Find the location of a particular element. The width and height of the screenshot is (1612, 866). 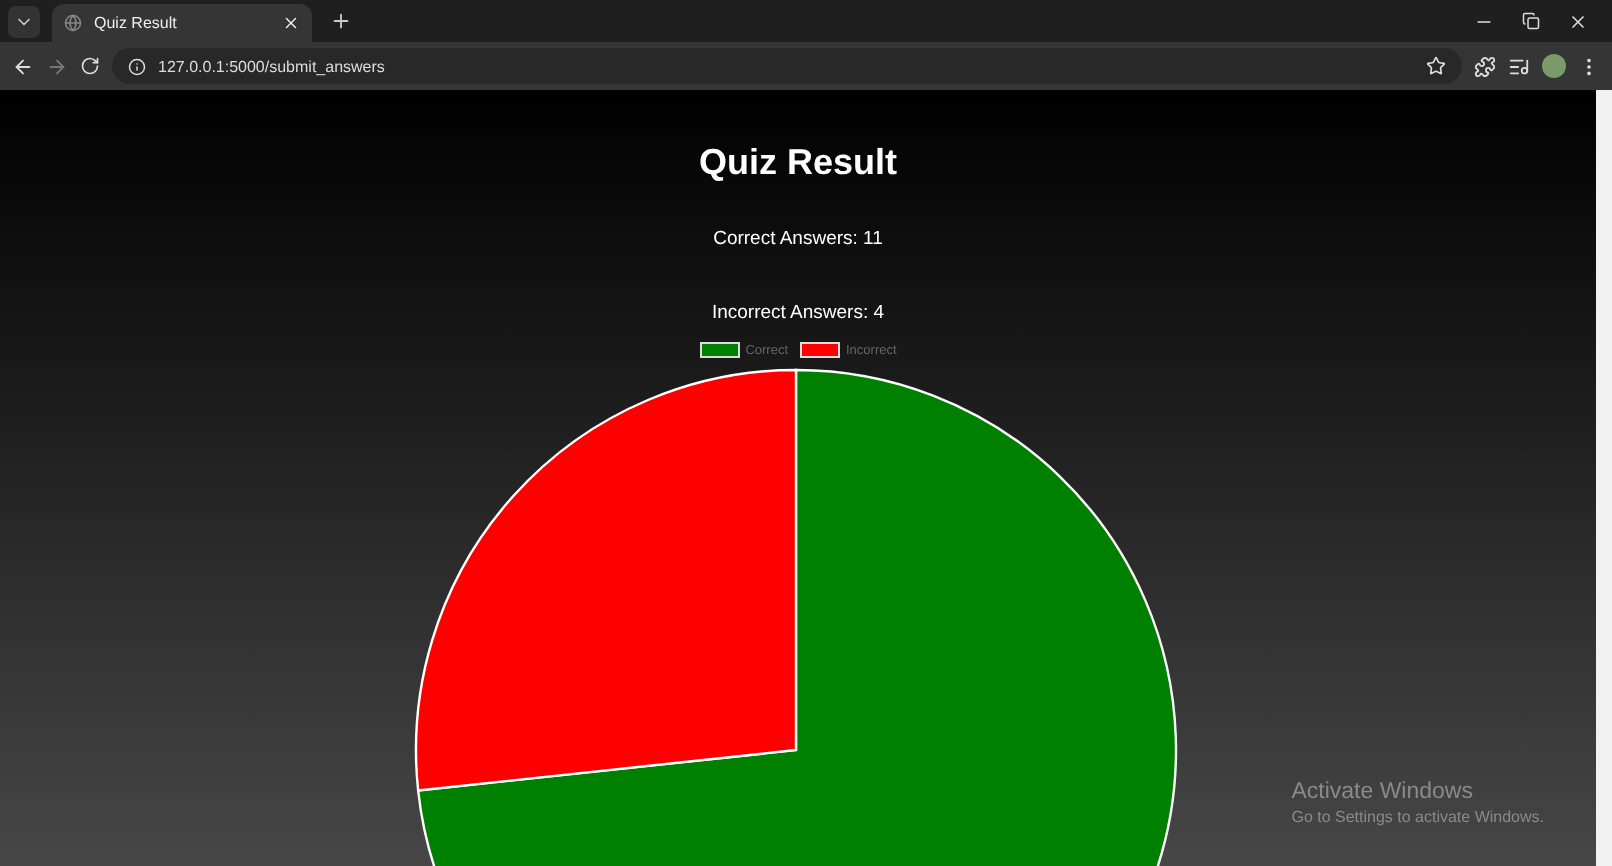

profile-avatar is located at coordinates (1554, 66).